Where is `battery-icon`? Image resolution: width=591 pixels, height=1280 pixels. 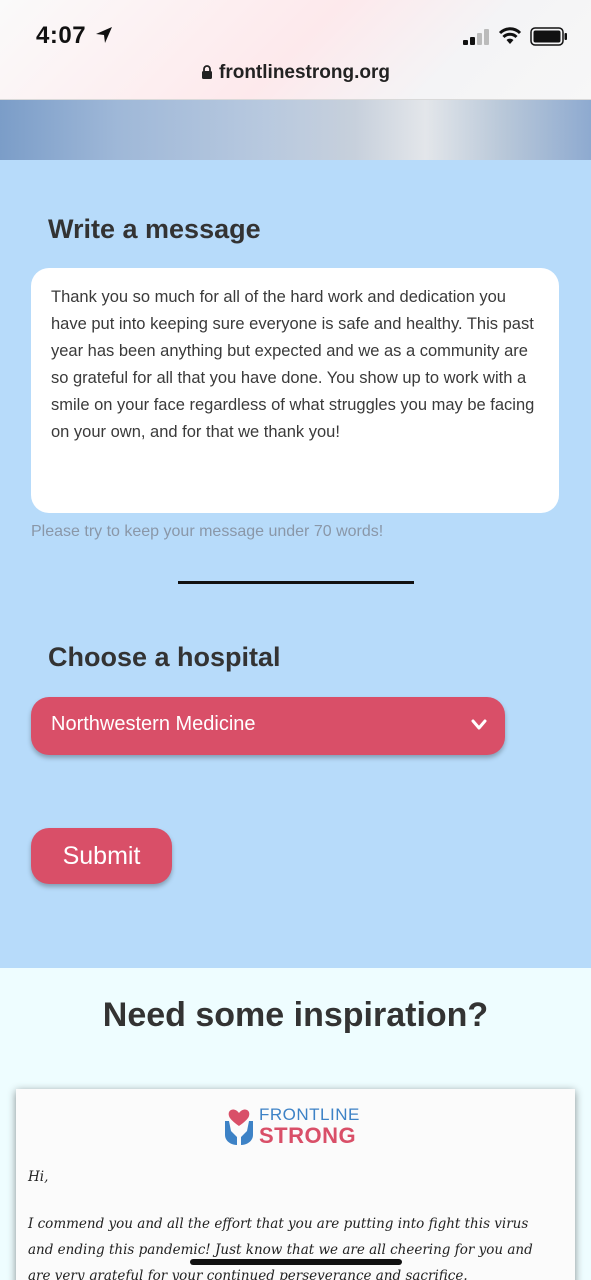 battery-icon is located at coordinates (548, 36).